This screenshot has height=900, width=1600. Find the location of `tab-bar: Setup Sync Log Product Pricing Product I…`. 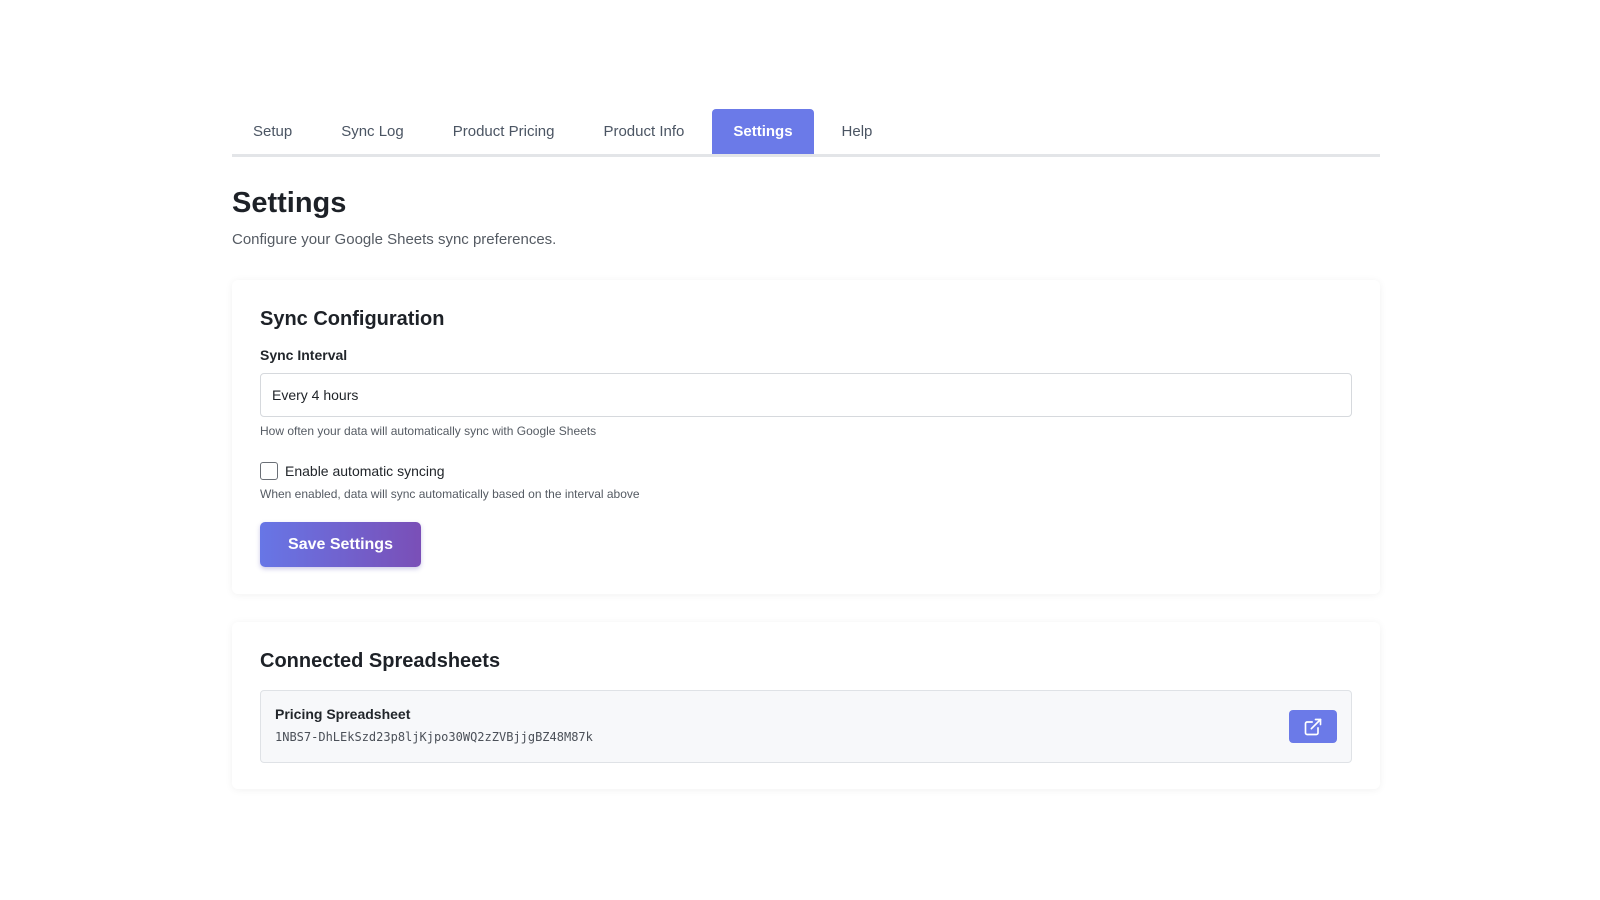

tab-bar: Setup Sync Log Product Pricing Product I… is located at coordinates (806, 131).